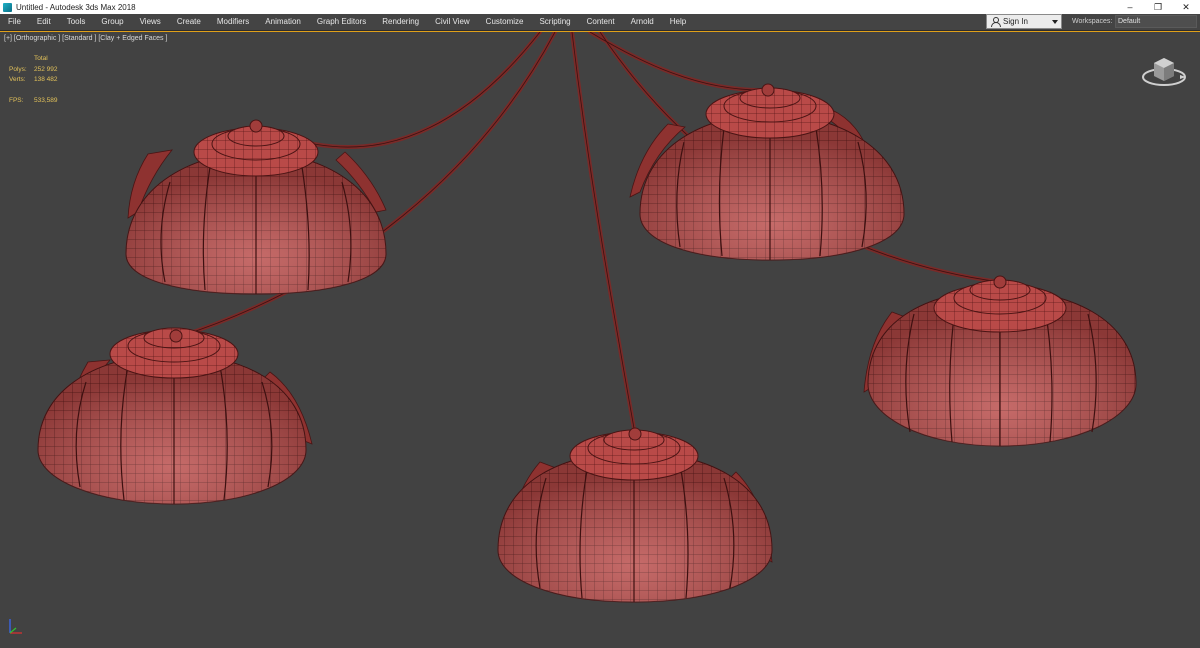 The width and height of the screenshot is (1200, 648). What do you see at coordinates (76, 7) in the screenshot?
I see `window-title: Untitled - Autodesk 3ds Max 2018` at bounding box center [76, 7].